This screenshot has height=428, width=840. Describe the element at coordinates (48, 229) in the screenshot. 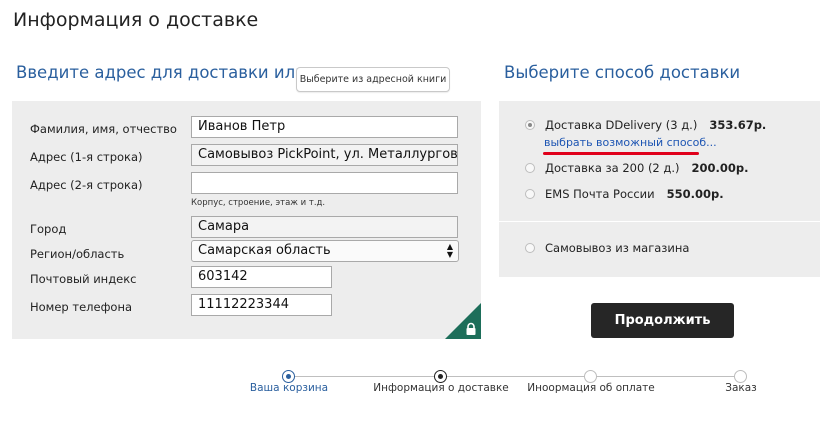

I see `city-label: Город` at that location.